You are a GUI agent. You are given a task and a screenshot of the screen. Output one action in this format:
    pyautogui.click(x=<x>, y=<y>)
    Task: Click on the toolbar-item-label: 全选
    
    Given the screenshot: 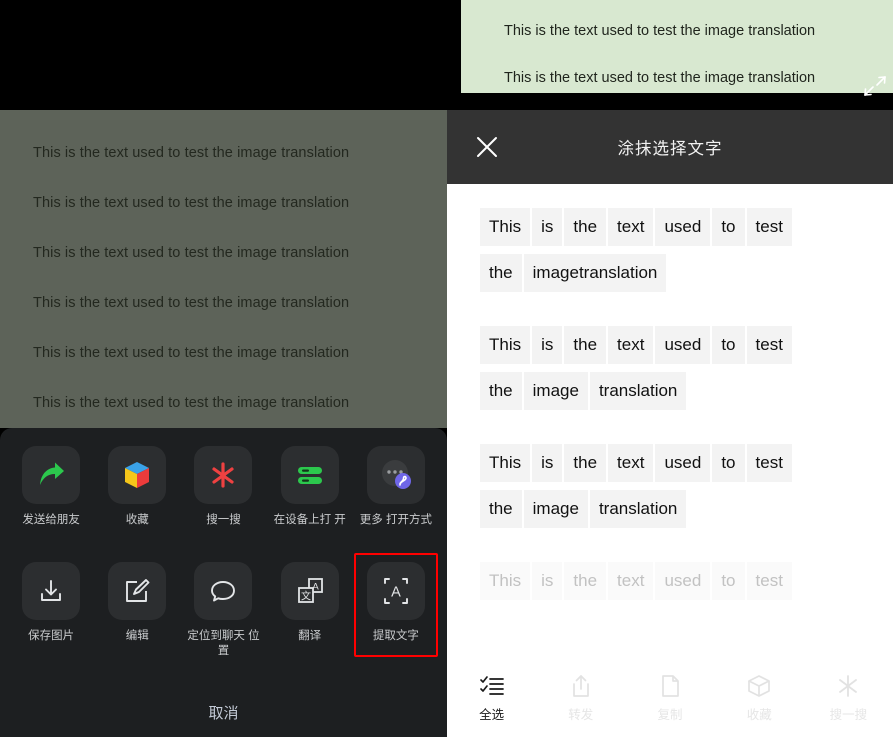 What is the action you would take?
    pyautogui.click(x=492, y=715)
    